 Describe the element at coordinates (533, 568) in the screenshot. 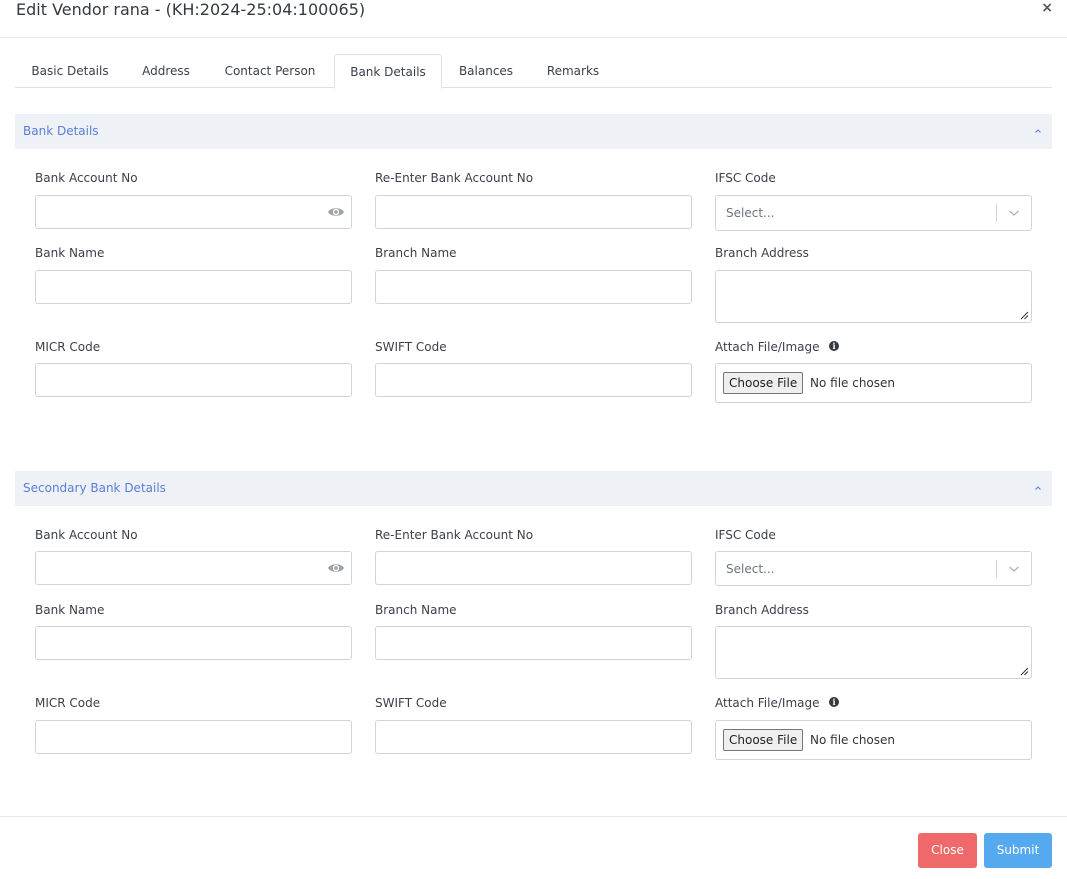

I see `secondary-reenter-bank-account-no-input` at that location.